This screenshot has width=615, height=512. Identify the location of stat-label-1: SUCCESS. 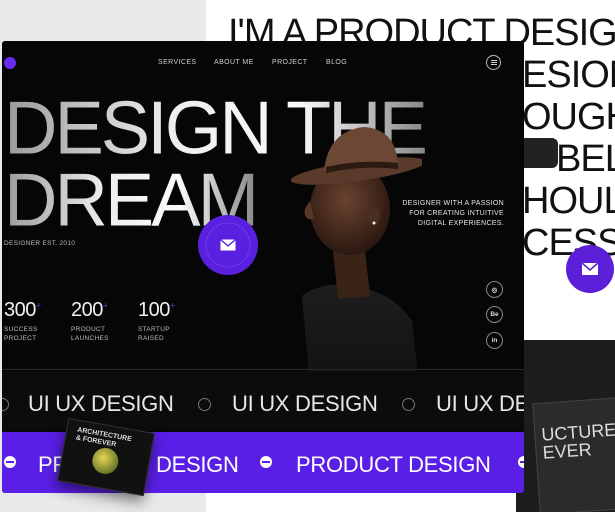
(21, 329).